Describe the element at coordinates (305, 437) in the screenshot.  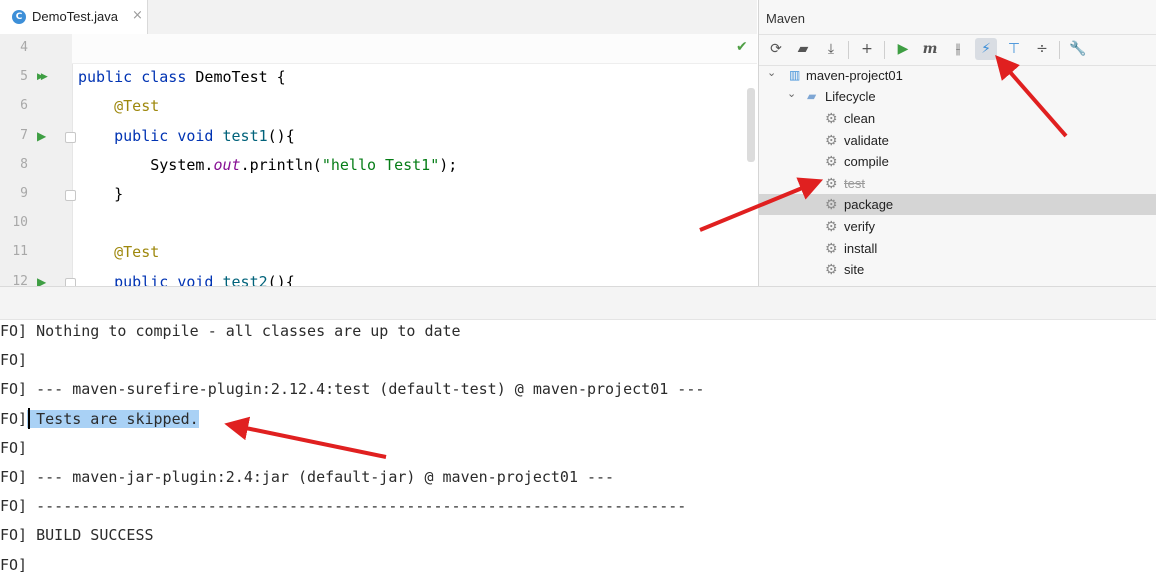
I see `arrow-to-skipped-message` at that location.